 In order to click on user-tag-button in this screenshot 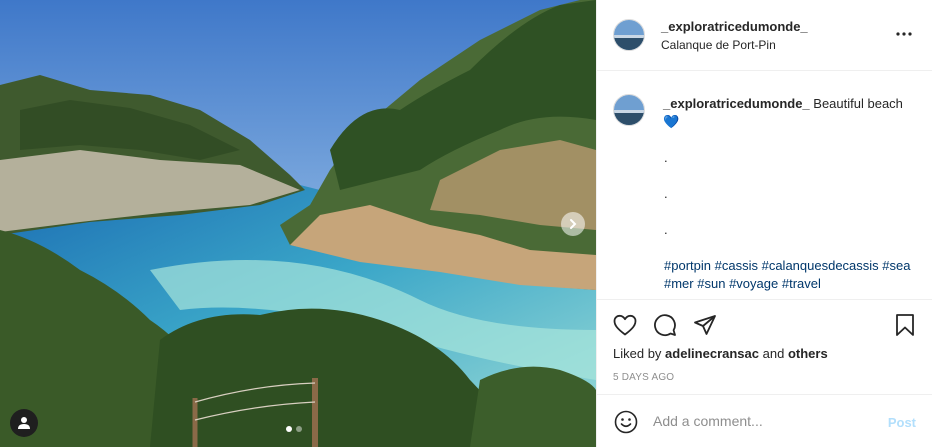, I will do `click(24, 423)`.